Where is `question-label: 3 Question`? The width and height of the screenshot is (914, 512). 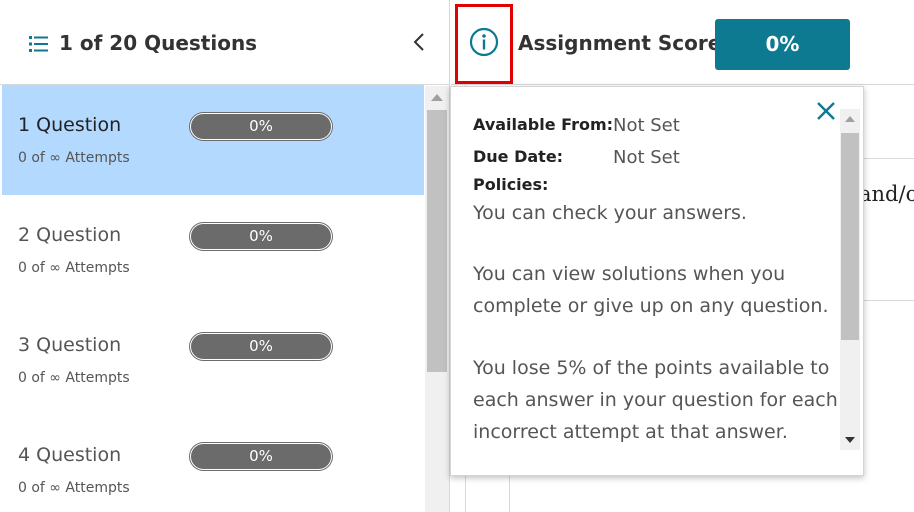
question-label: 3 Question is located at coordinates (70, 345).